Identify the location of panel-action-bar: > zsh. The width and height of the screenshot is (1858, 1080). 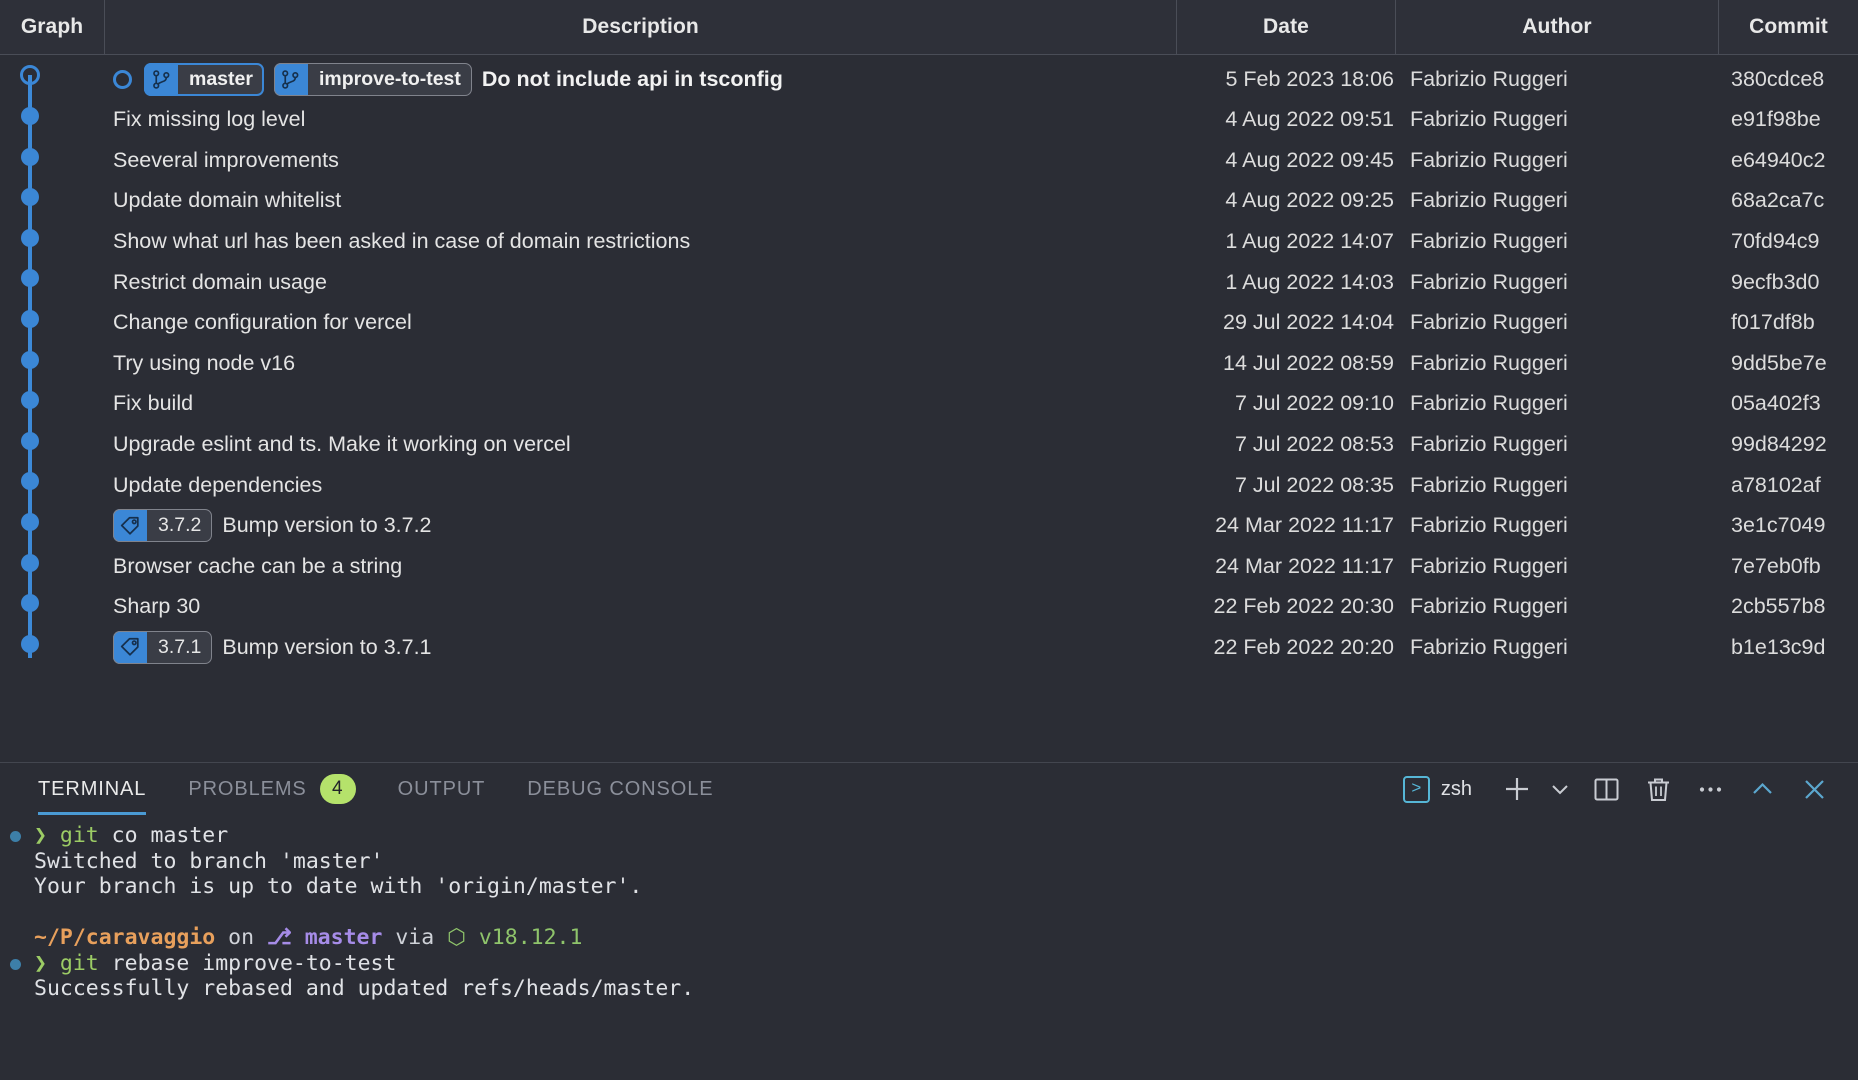
(1621, 789).